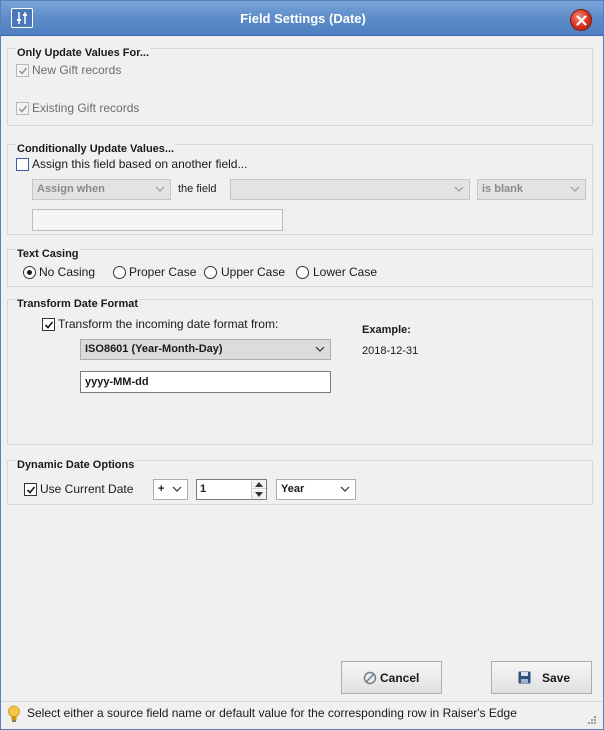  What do you see at coordinates (316, 489) in the screenshot?
I see `unit-select: Year` at bounding box center [316, 489].